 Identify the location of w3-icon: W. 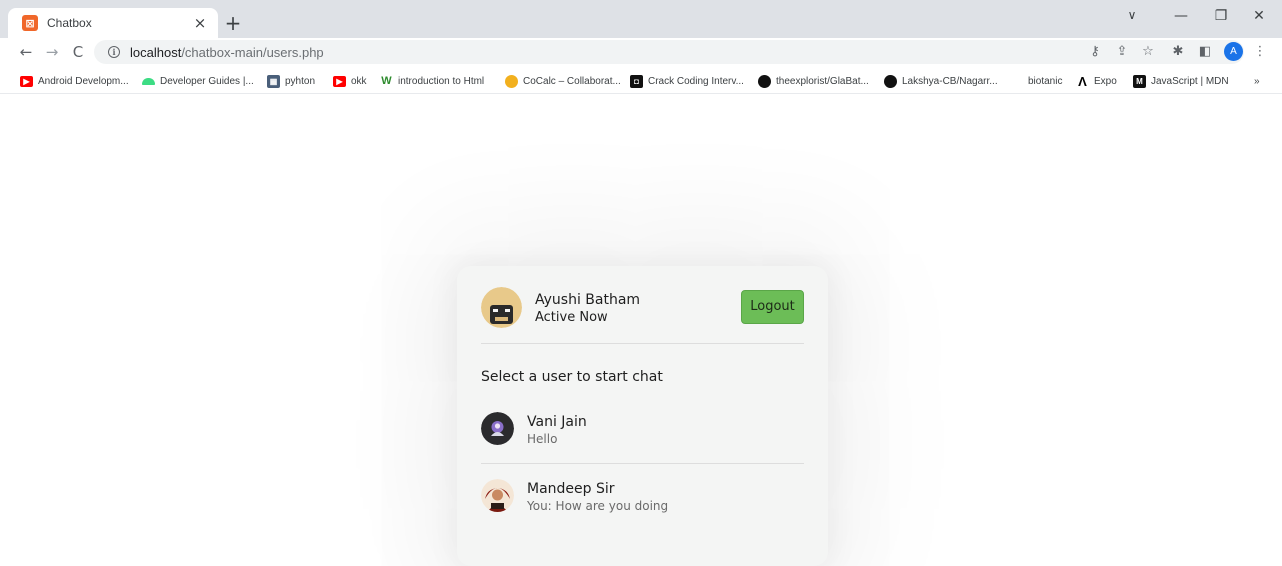
(386, 81).